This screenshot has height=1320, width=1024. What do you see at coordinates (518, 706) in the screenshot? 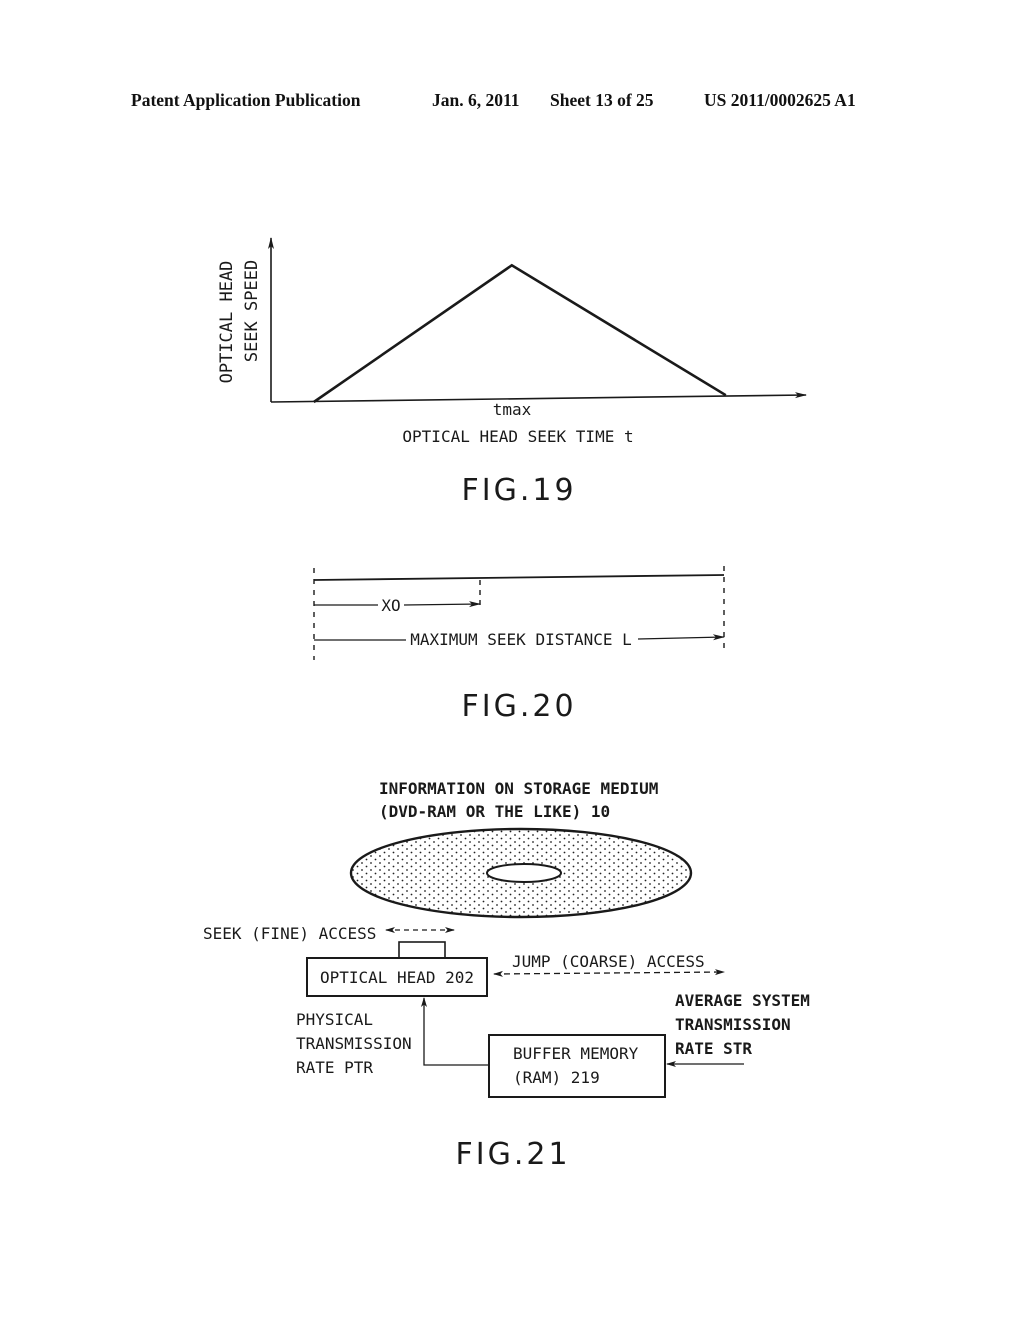
I see `fig20-caption: FIG.20` at bounding box center [518, 706].